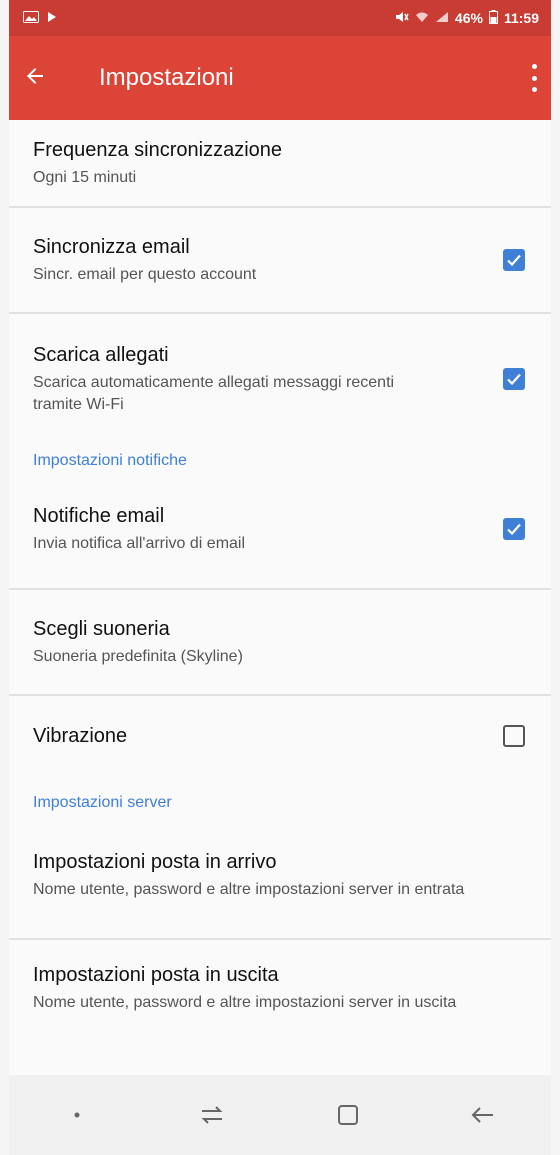 The width and height of the screenshot is (560, 1155). What do you see at coordinates (280, 1115) in the screenshot?
I see `navigation-bar` at bounding box center [280, 1115].